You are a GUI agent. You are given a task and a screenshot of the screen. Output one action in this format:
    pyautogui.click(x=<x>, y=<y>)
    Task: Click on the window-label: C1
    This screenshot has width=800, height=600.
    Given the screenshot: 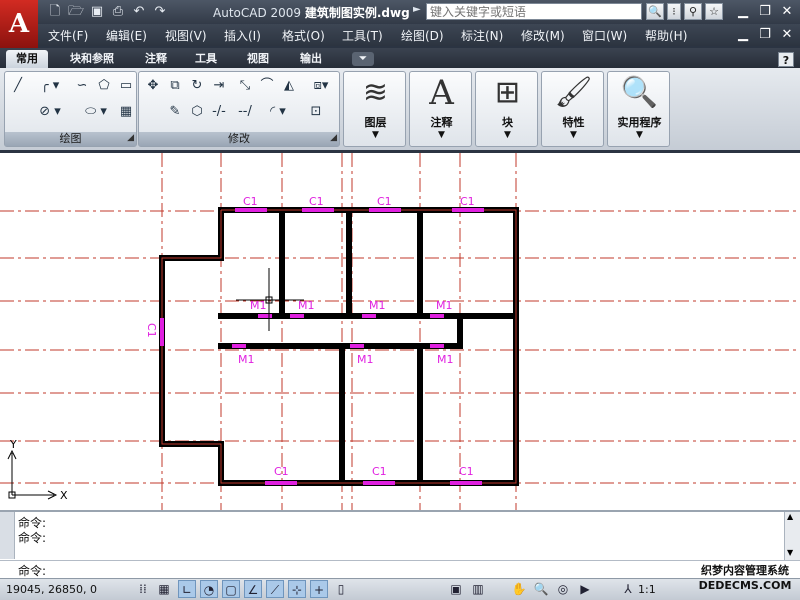 What is the action you would take?
    pyautogui.click(x=250, y=201)
    